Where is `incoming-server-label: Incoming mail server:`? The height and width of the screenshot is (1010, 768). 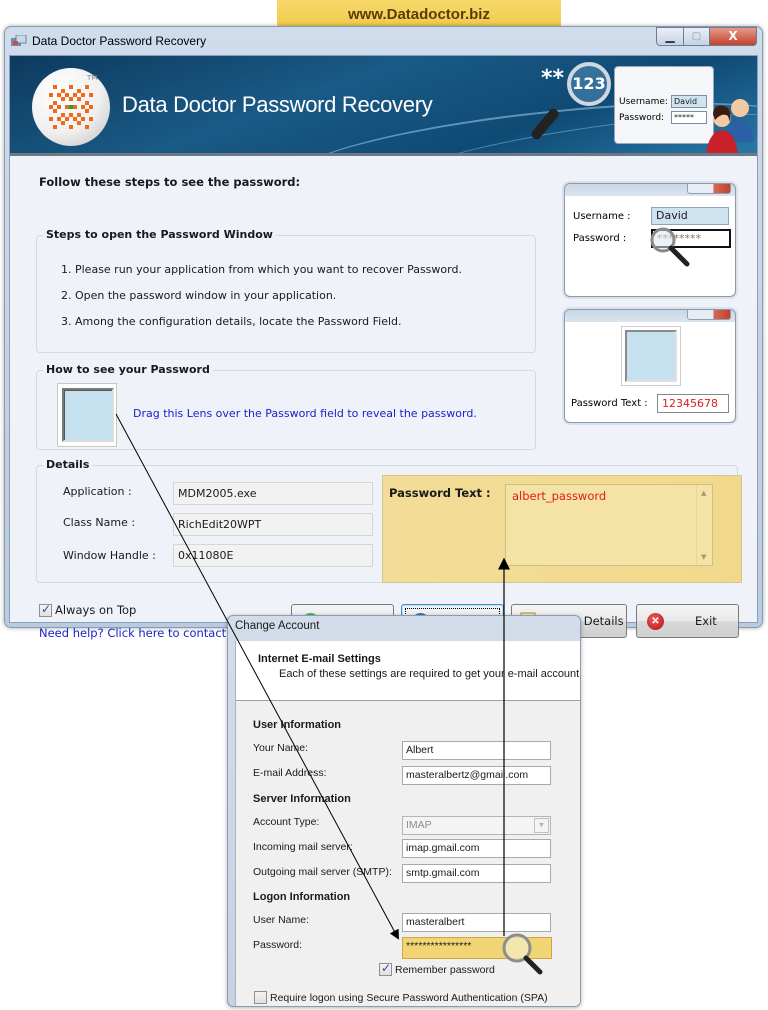
incoming-server-label: Incoming mail server: is located at coordinates (303, 847).